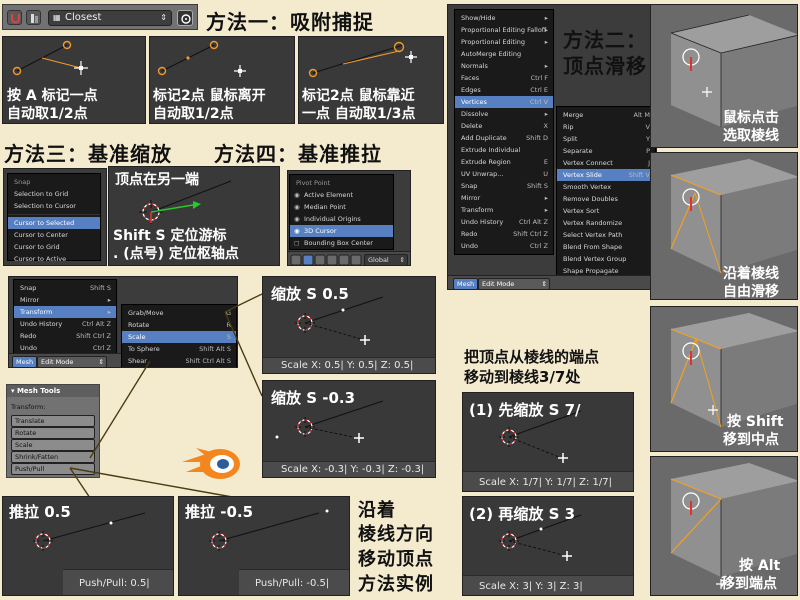 The image size is (800, 600). What do you see at coordinates (179, 349) in the screenshot?
I see `tsub-item-to-sphere: To Sphere Shift Alt S` at bounding box center [179, 349].